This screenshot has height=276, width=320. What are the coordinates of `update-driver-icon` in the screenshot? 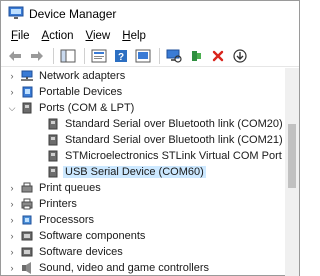 It's located at (143, 55).